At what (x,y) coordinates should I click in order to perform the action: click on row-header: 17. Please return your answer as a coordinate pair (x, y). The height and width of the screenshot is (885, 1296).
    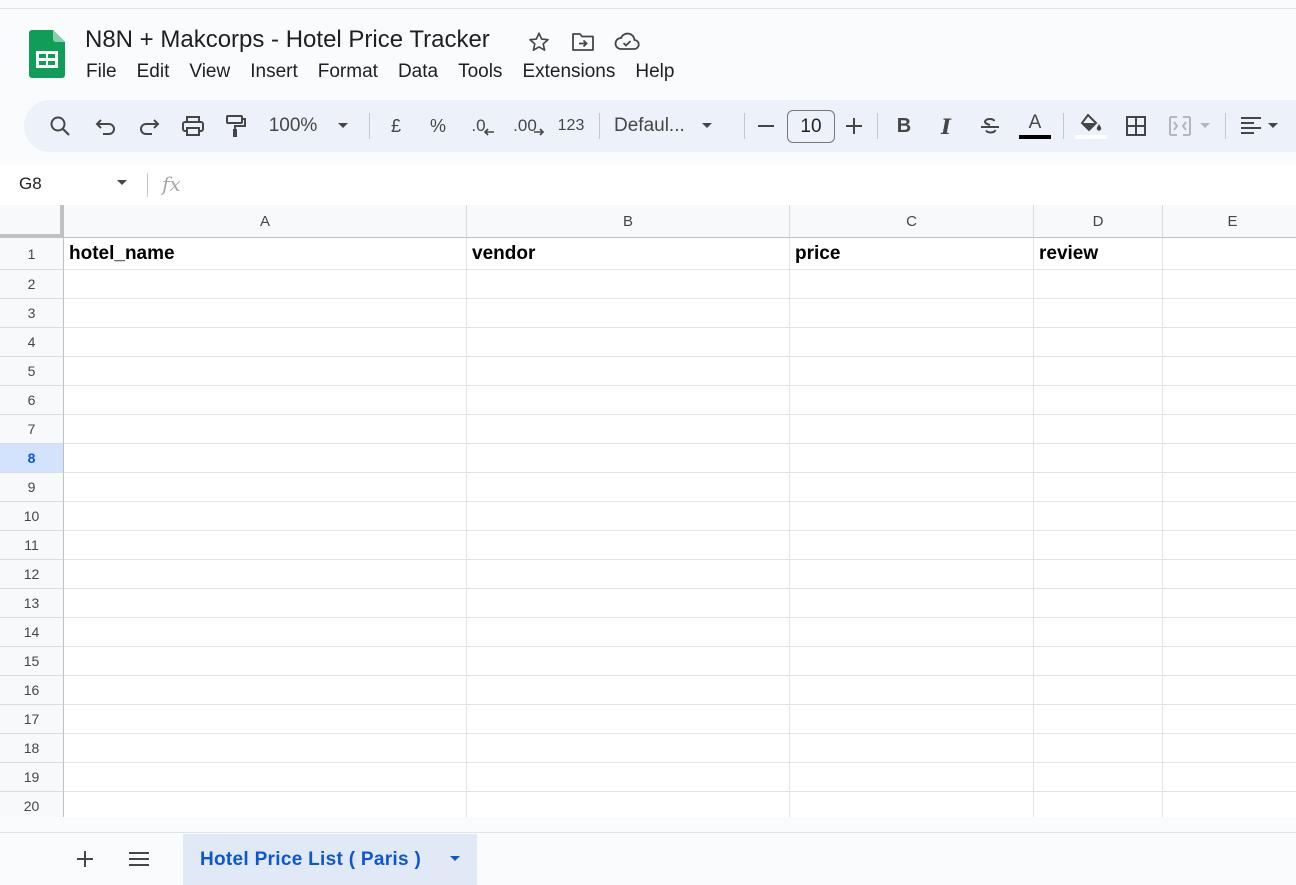
    Looking at the image, I should click on (32, 719).